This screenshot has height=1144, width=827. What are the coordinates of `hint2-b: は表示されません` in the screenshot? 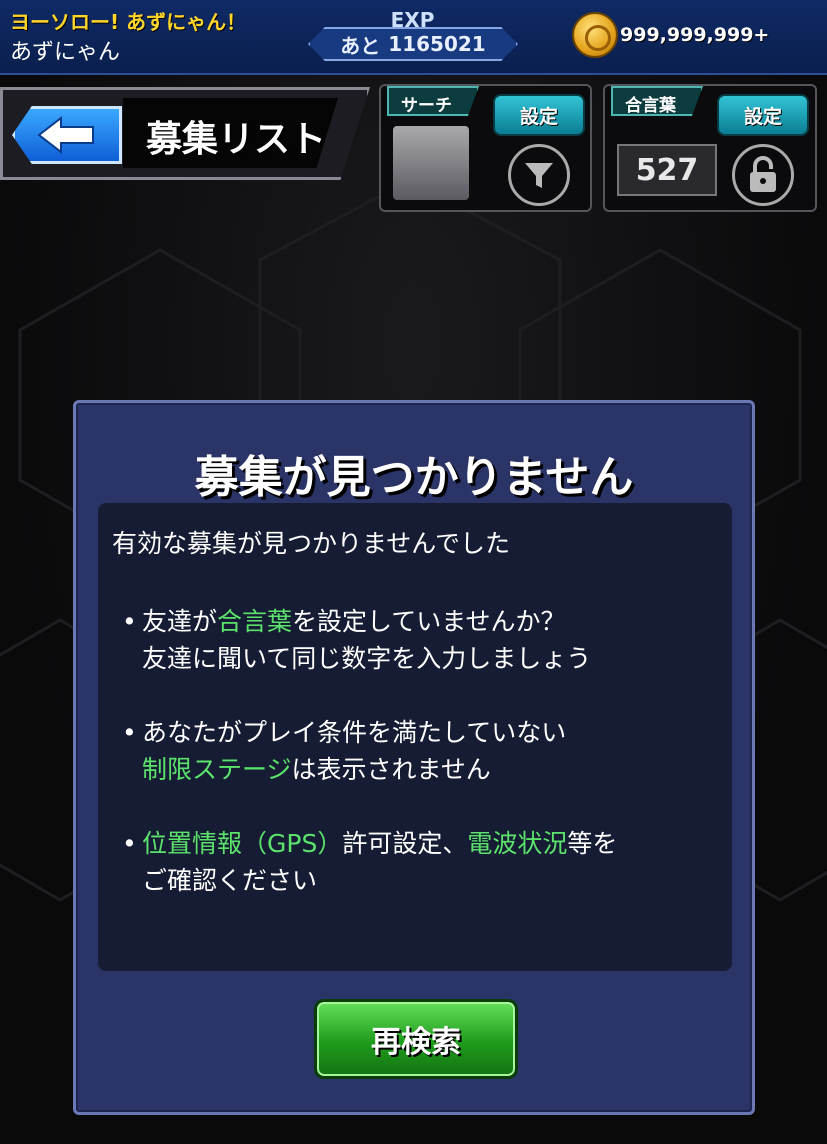 It's located at (391, 769).